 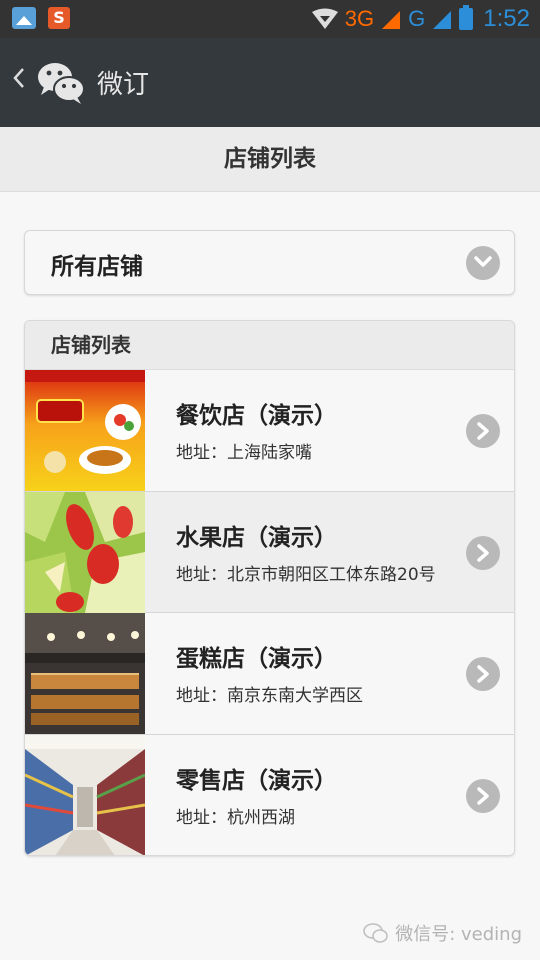 I want to click on back-button, so click(x=19, y=81).